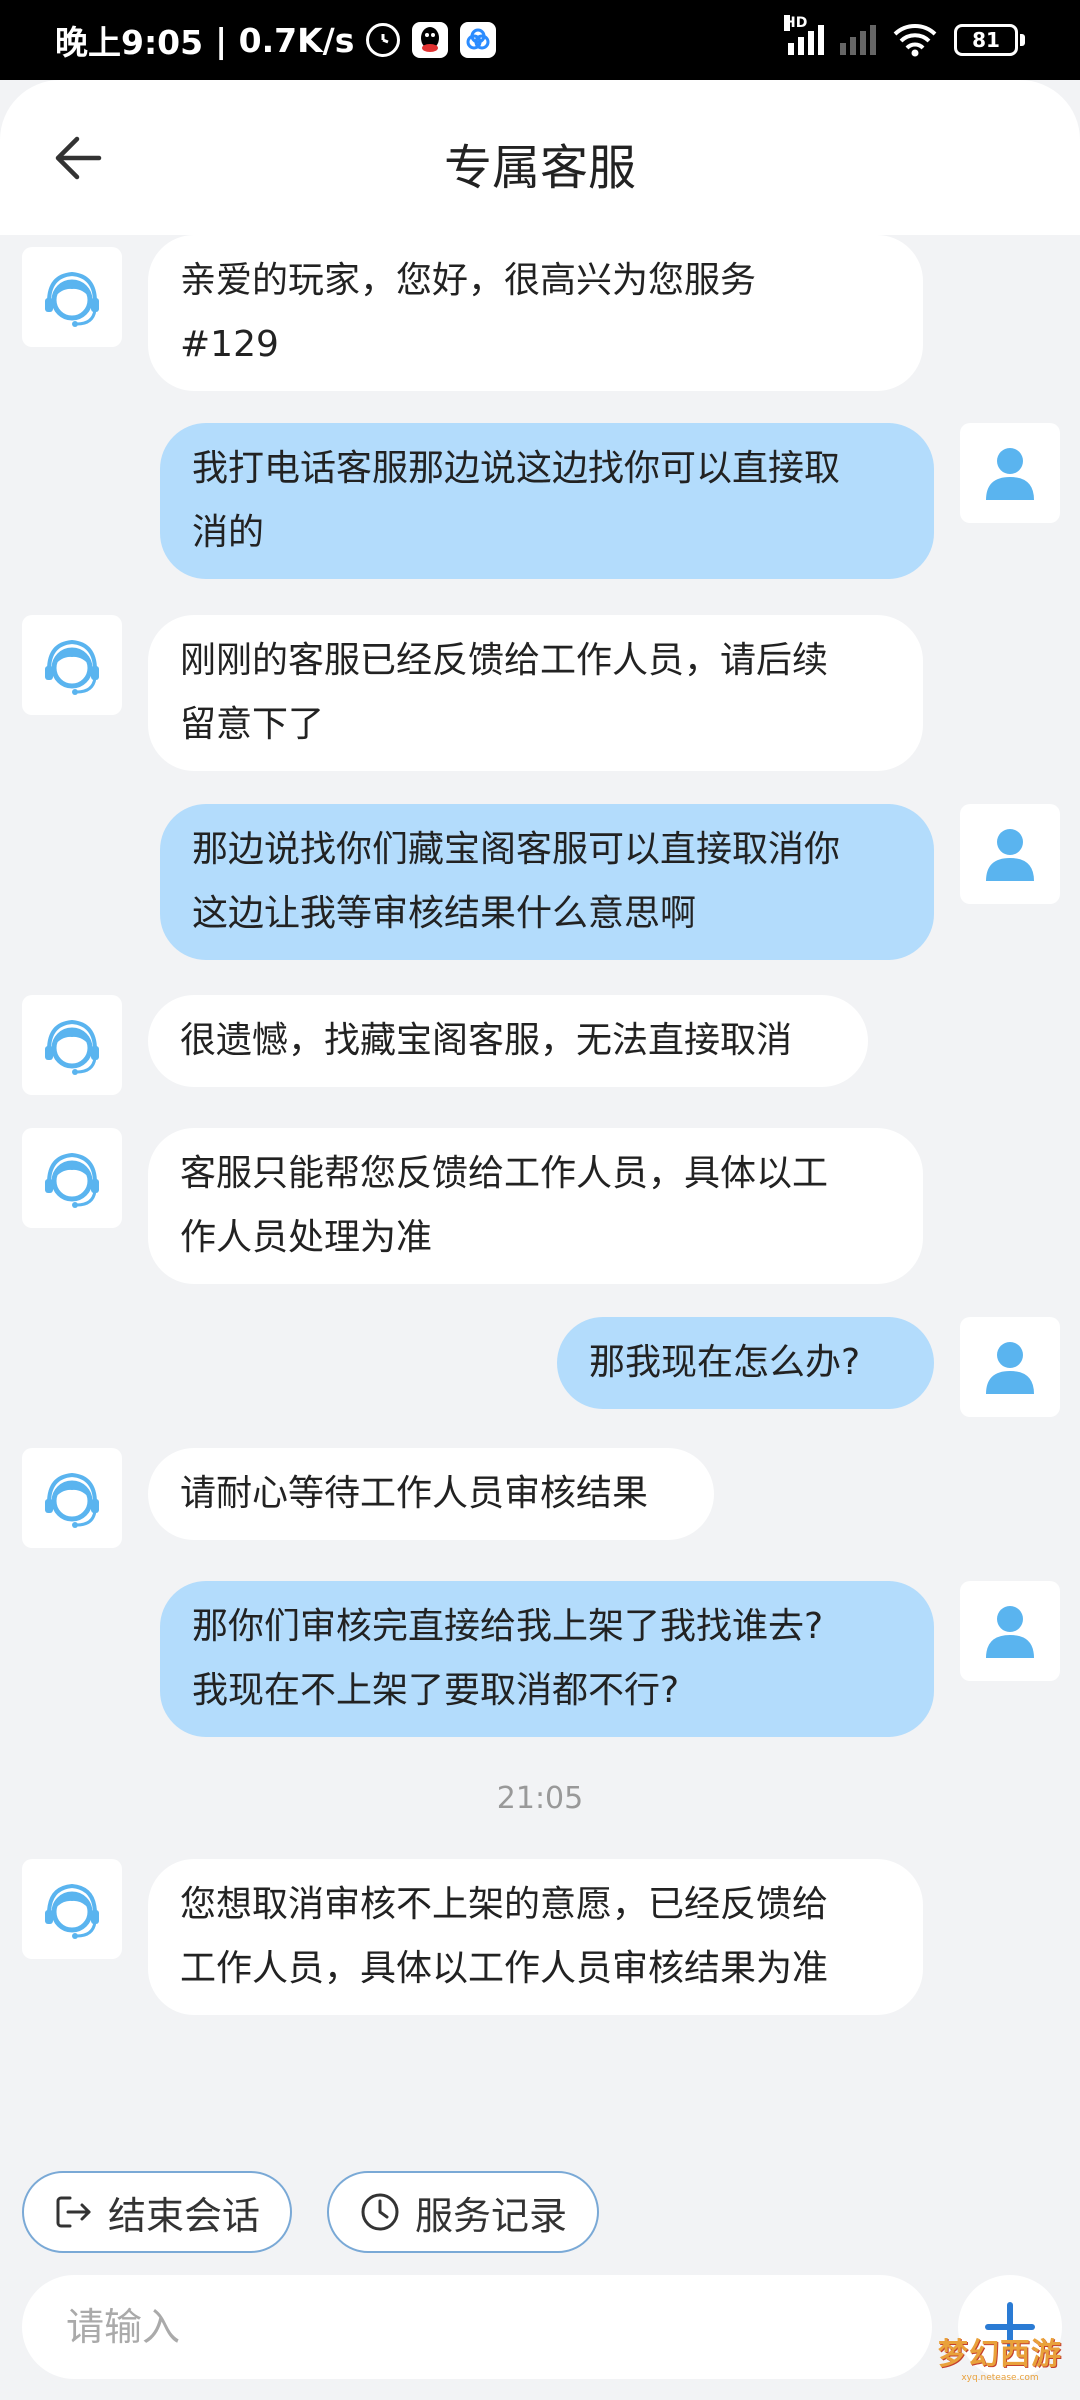 The width and height of the screenshot is (1080, 2400). What do you see at coordinates (477, 2327) in the screenshot?
I see `message-input` at bounding box center [477, 2327].